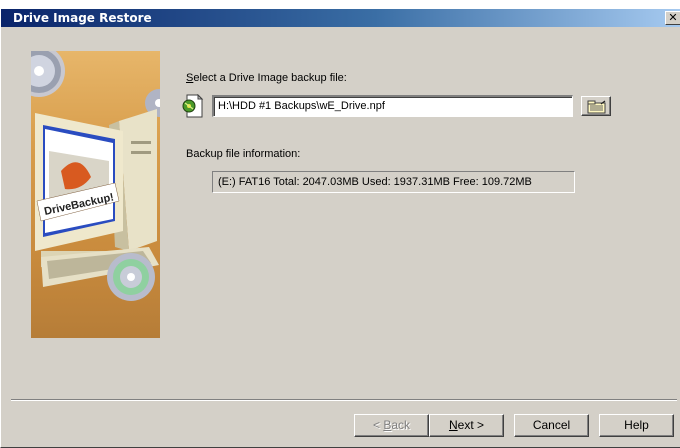 The width and height of the screenshot is (680, 448). What do you see at coordinates (340, 5) in the screenshot?
I see `top-strip` at bounding box center [340, 5].